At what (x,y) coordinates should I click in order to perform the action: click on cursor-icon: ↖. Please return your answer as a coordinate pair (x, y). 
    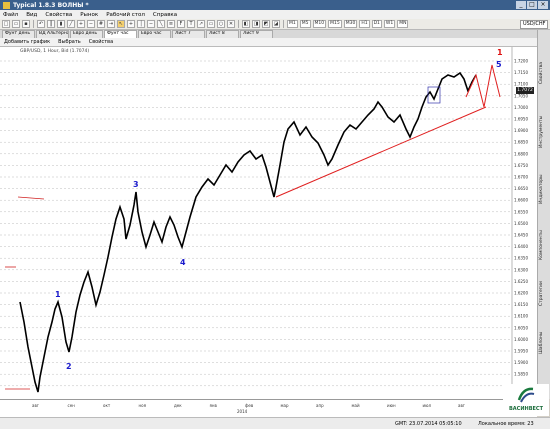
    Looking at the image, I should click on (121, 24).